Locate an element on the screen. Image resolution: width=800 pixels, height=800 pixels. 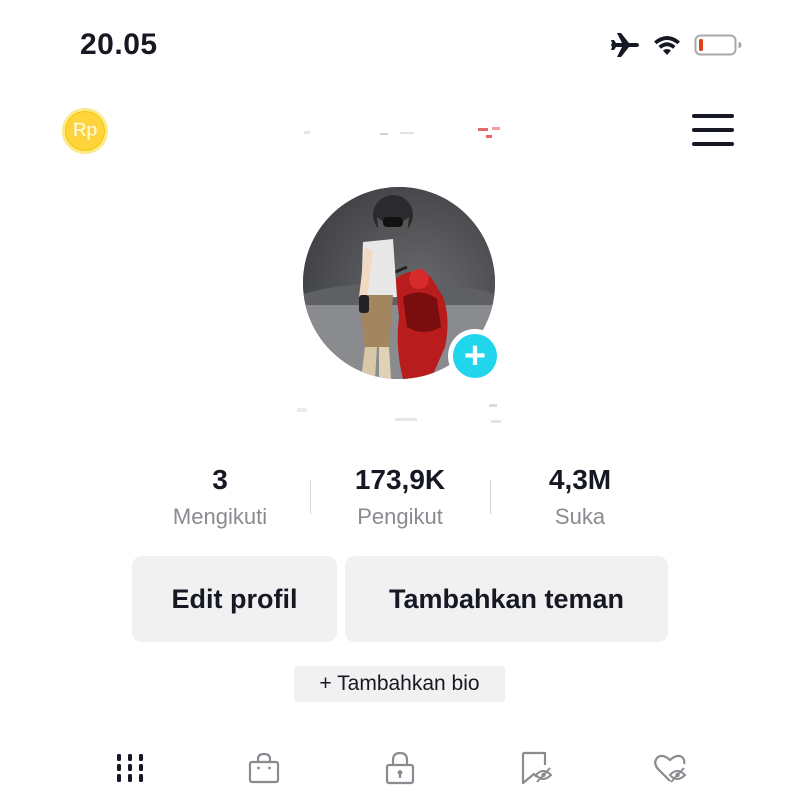
coin-balance-button: Rp is located at coordinates (85, 131).